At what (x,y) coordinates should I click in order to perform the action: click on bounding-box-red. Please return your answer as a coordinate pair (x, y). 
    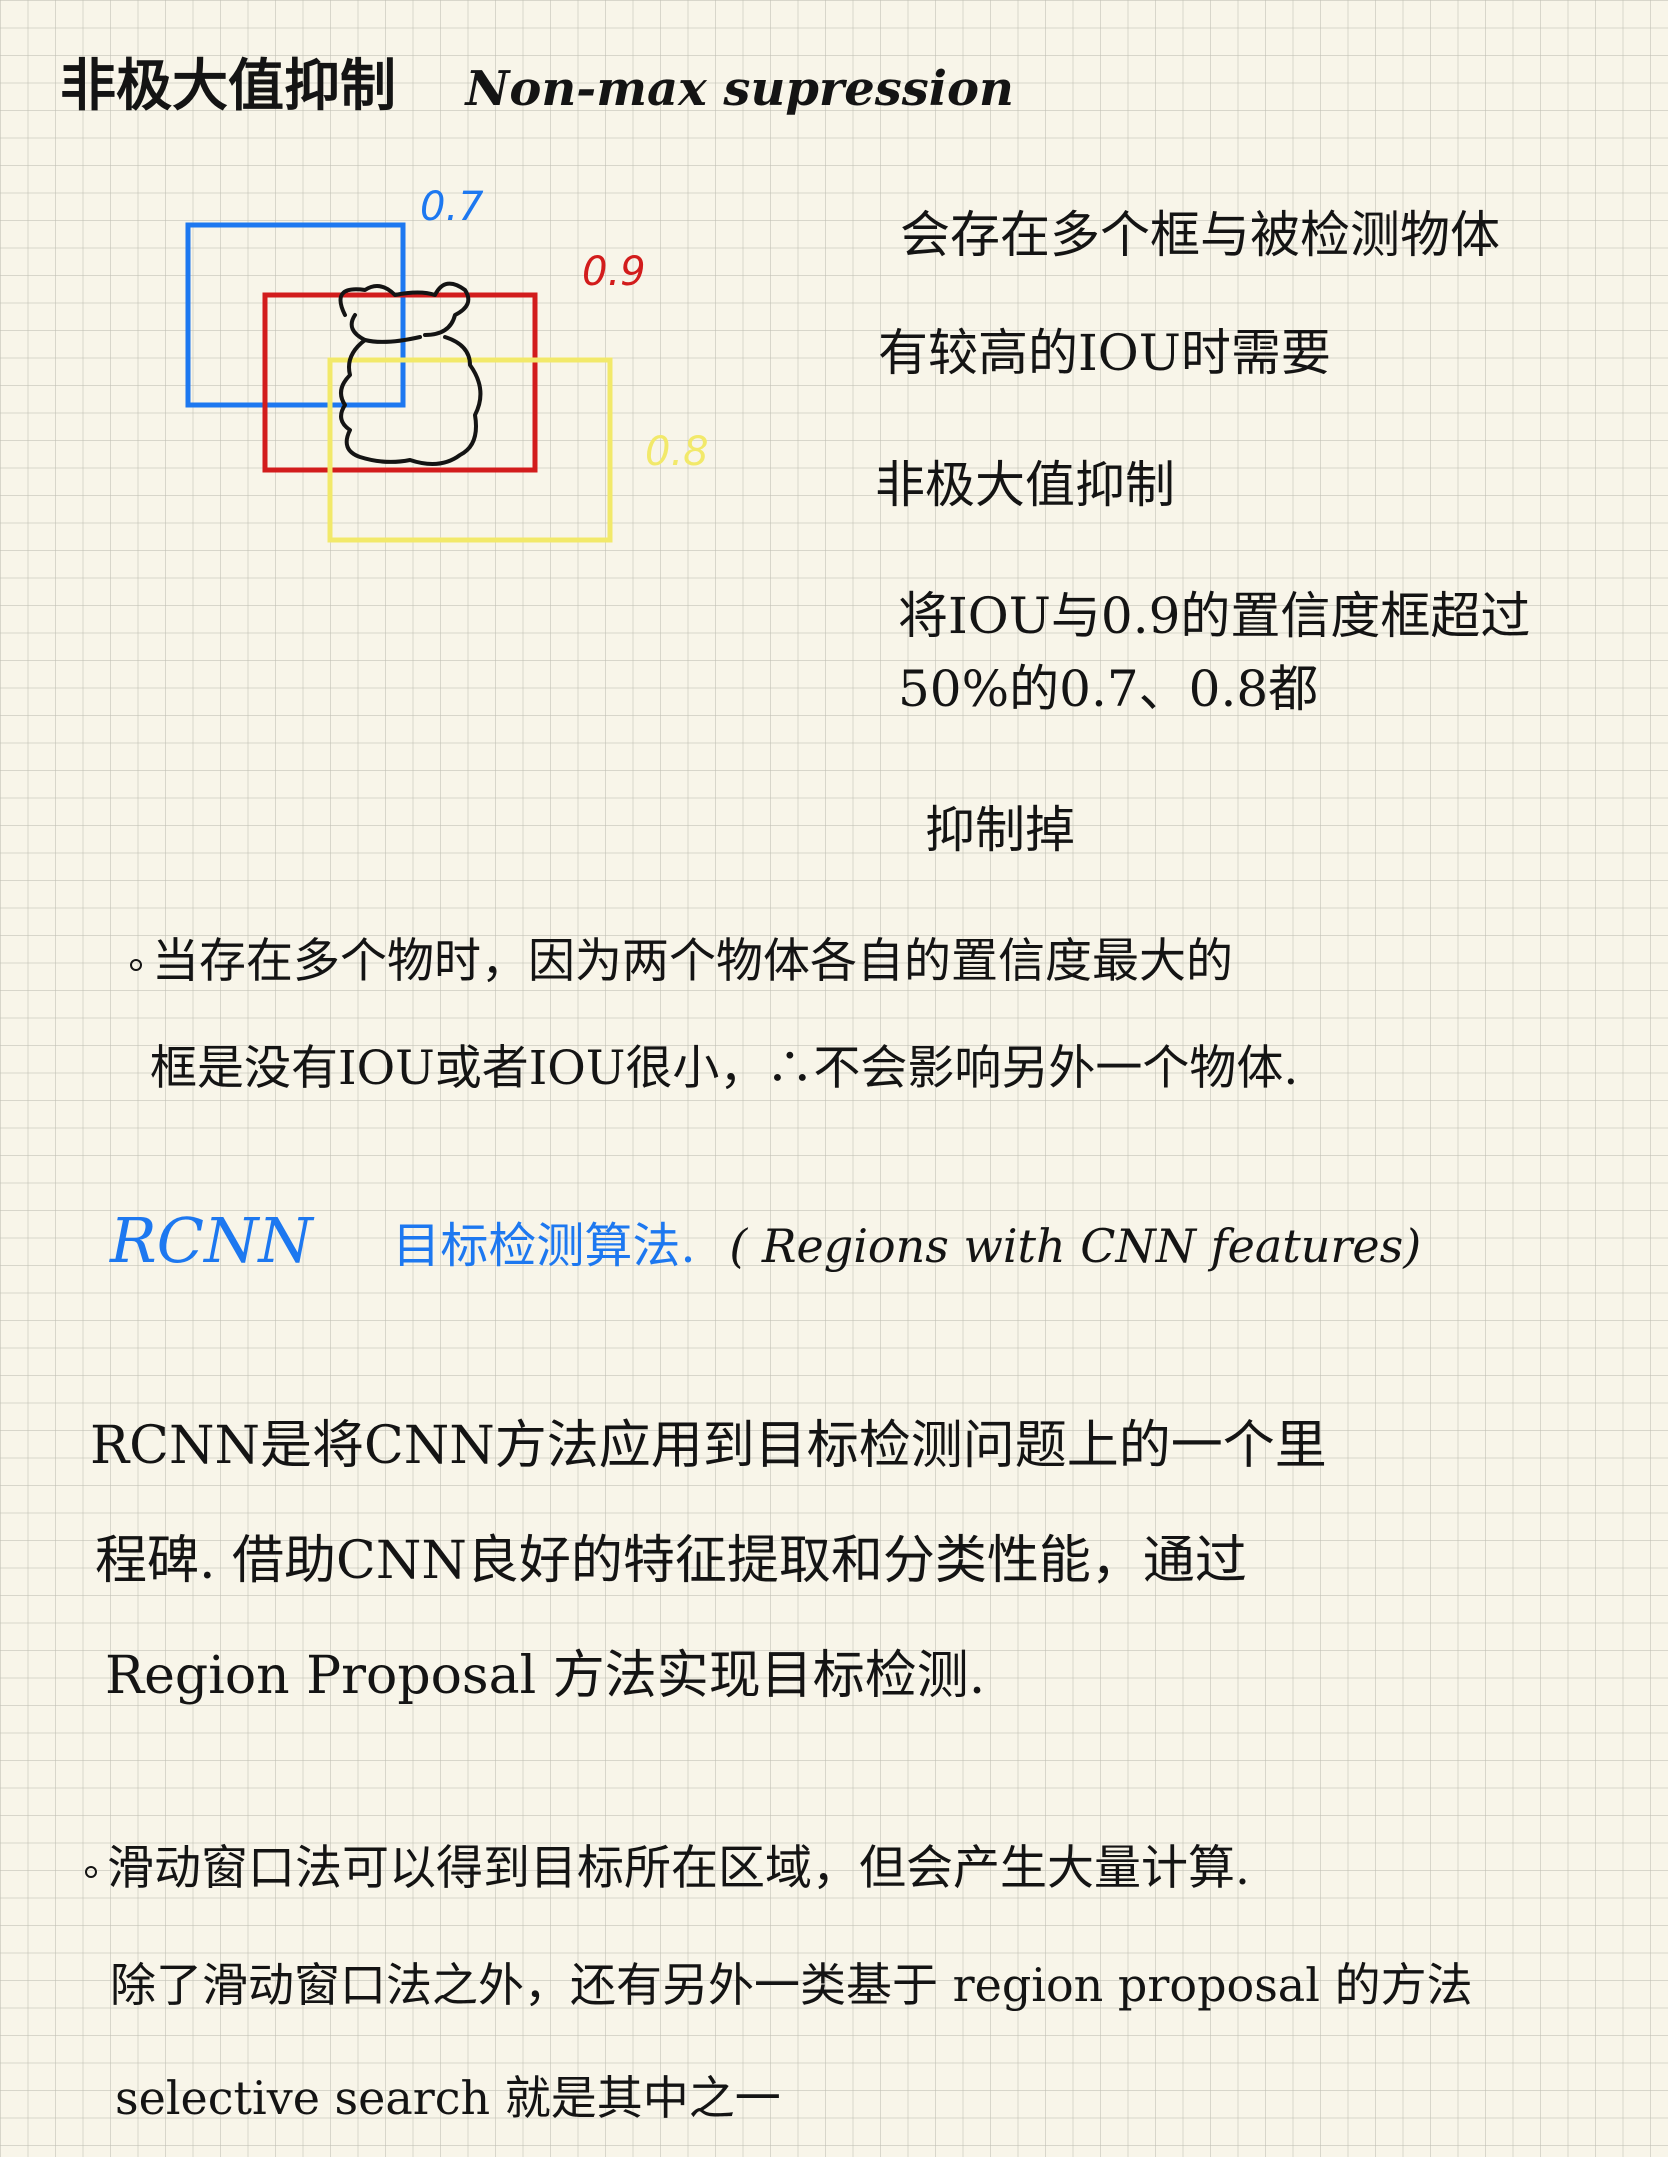
    Looking at the image, I should click on (400, 382).